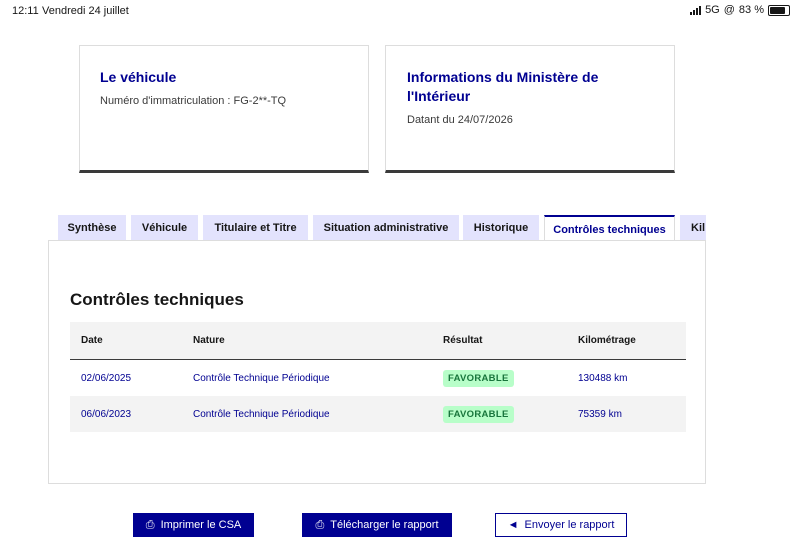 The width and height of the screenshot is (800, 537). Describe the element at coordinates (384, 525) in the screenshot. I see `download-report-label: Télécharger le rapport` at that location.